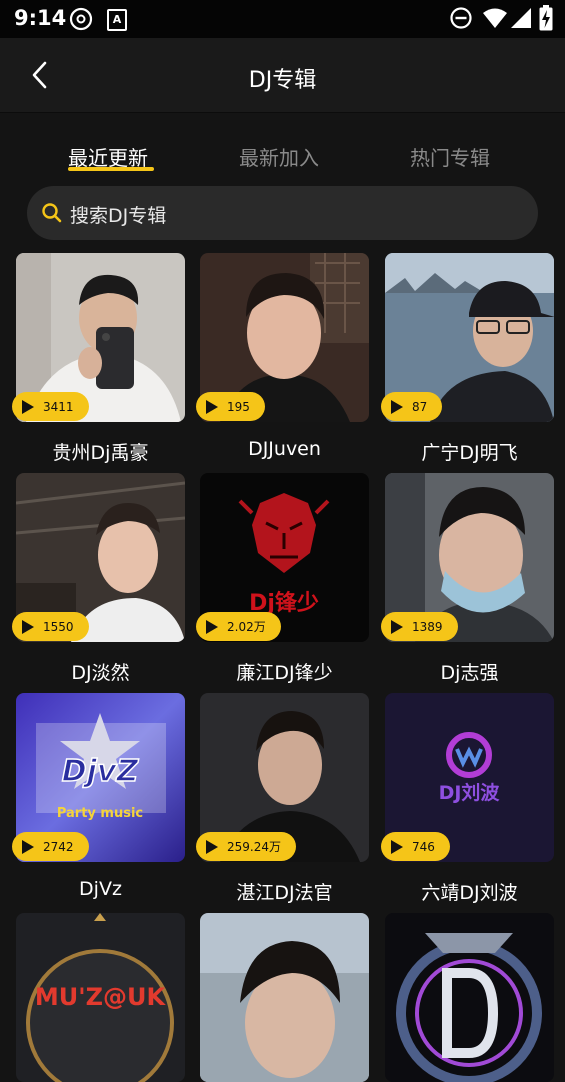 Image resolution: width=565 pixels, height=1082 pixels. What do you see at coordinates (118, 216) in the screenshot?
I see `search-placeholder: 搜索DJ专辑` at bounding box center [118, 216].